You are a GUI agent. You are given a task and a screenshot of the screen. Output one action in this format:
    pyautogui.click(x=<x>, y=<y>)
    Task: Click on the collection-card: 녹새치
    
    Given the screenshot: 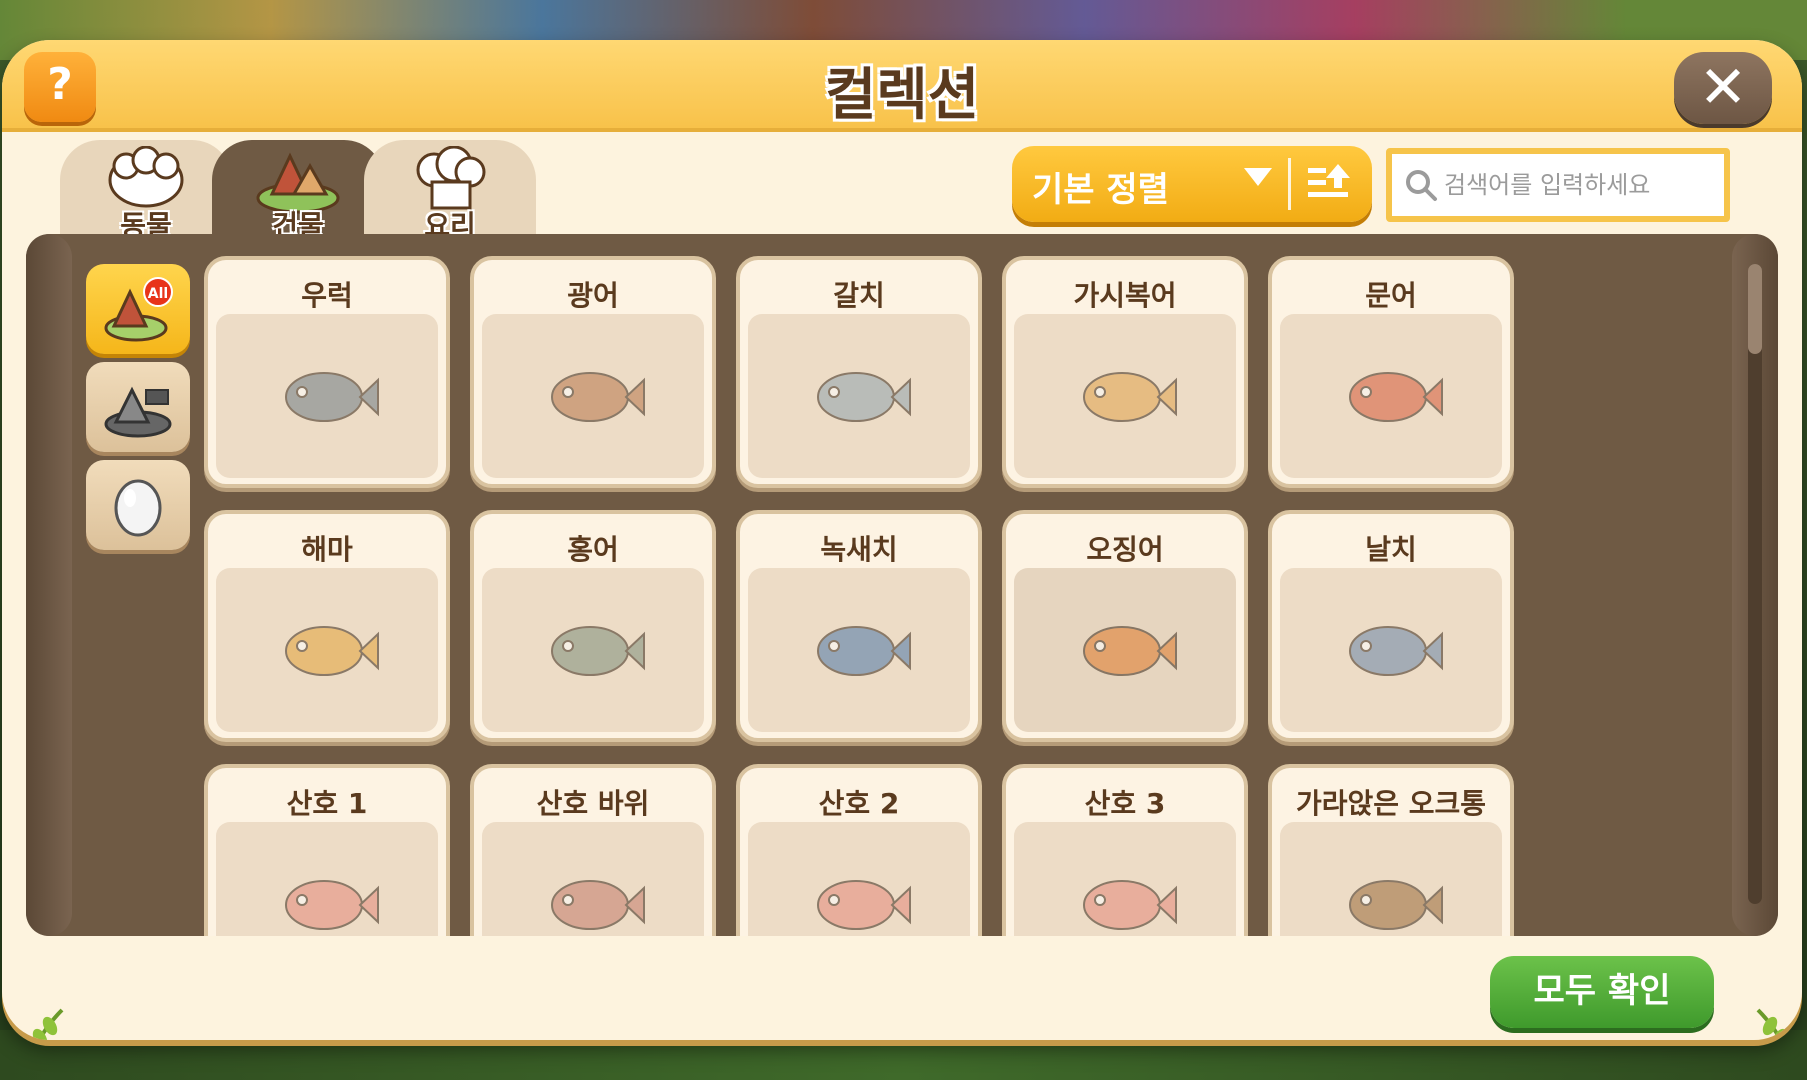 What is the action you would take?
    pyautogui.click(x=859, y=626)
    